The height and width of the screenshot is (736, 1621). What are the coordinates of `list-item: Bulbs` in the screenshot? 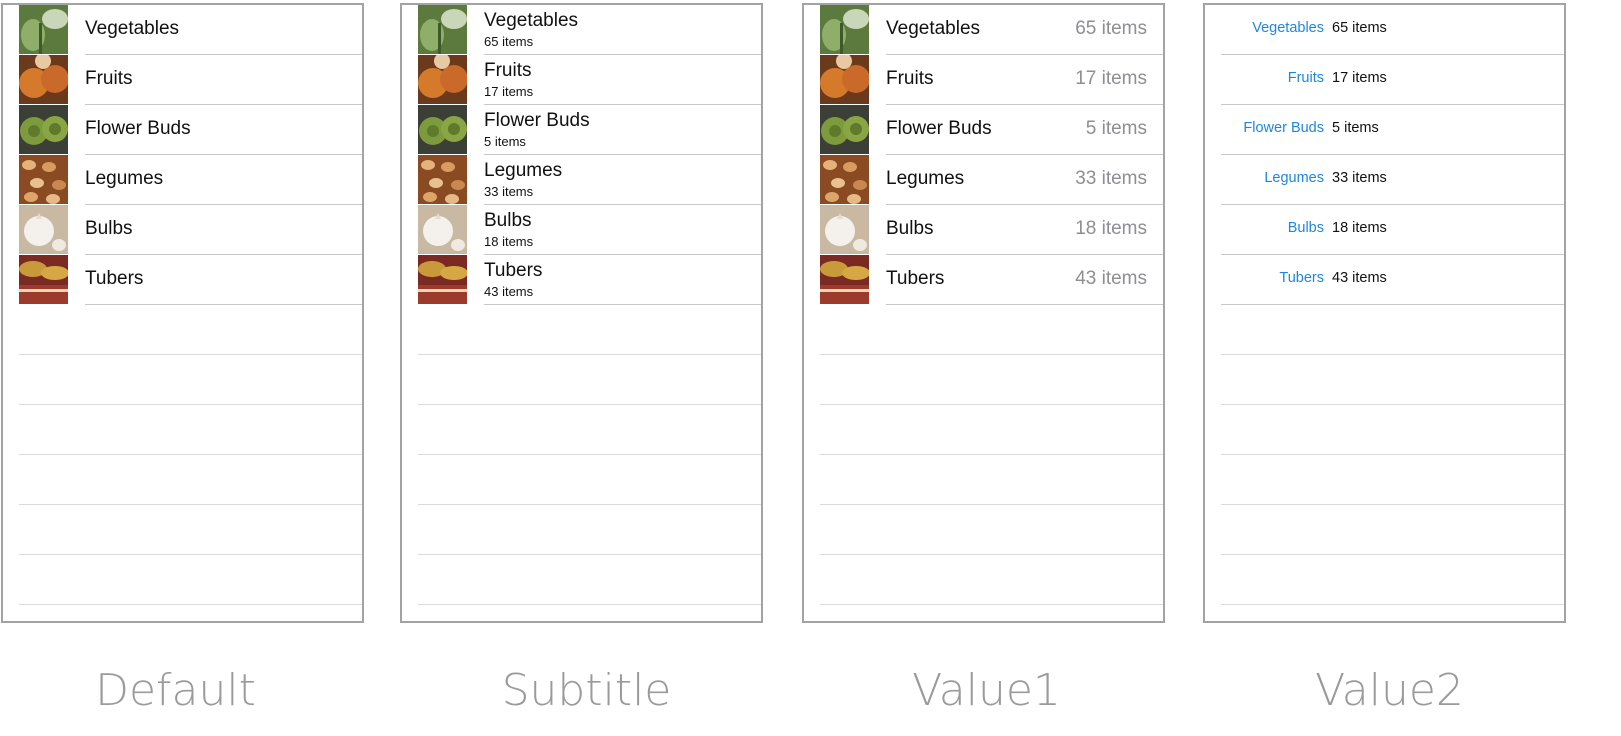 It's located at (182, 230).